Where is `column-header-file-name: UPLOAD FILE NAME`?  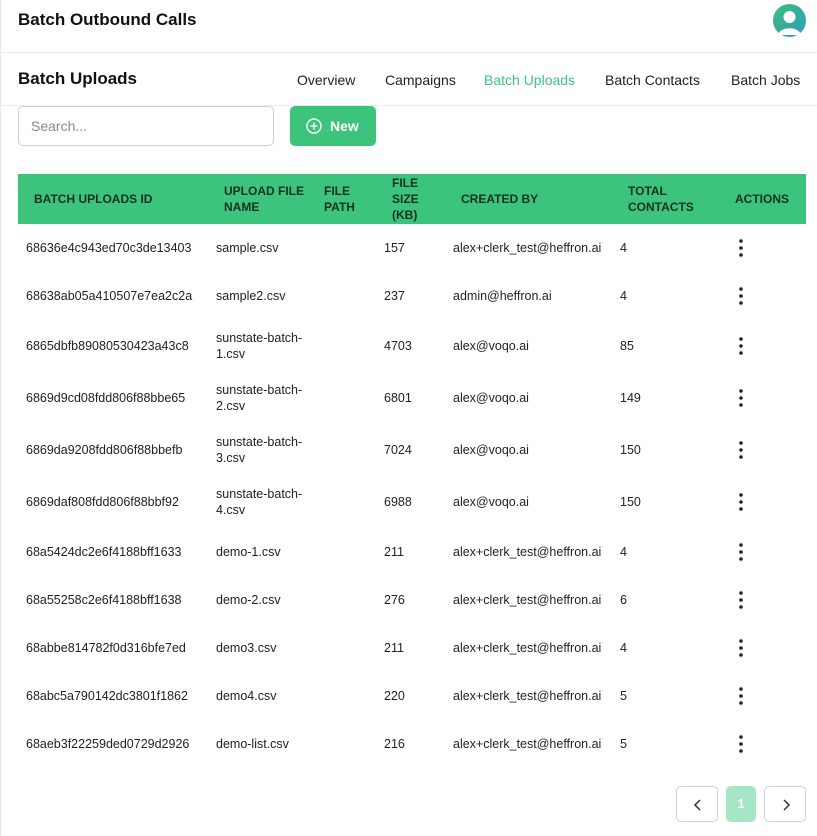
column-header-file-name: UPLOAD FILE NAME is located at coordinates (264, 199).